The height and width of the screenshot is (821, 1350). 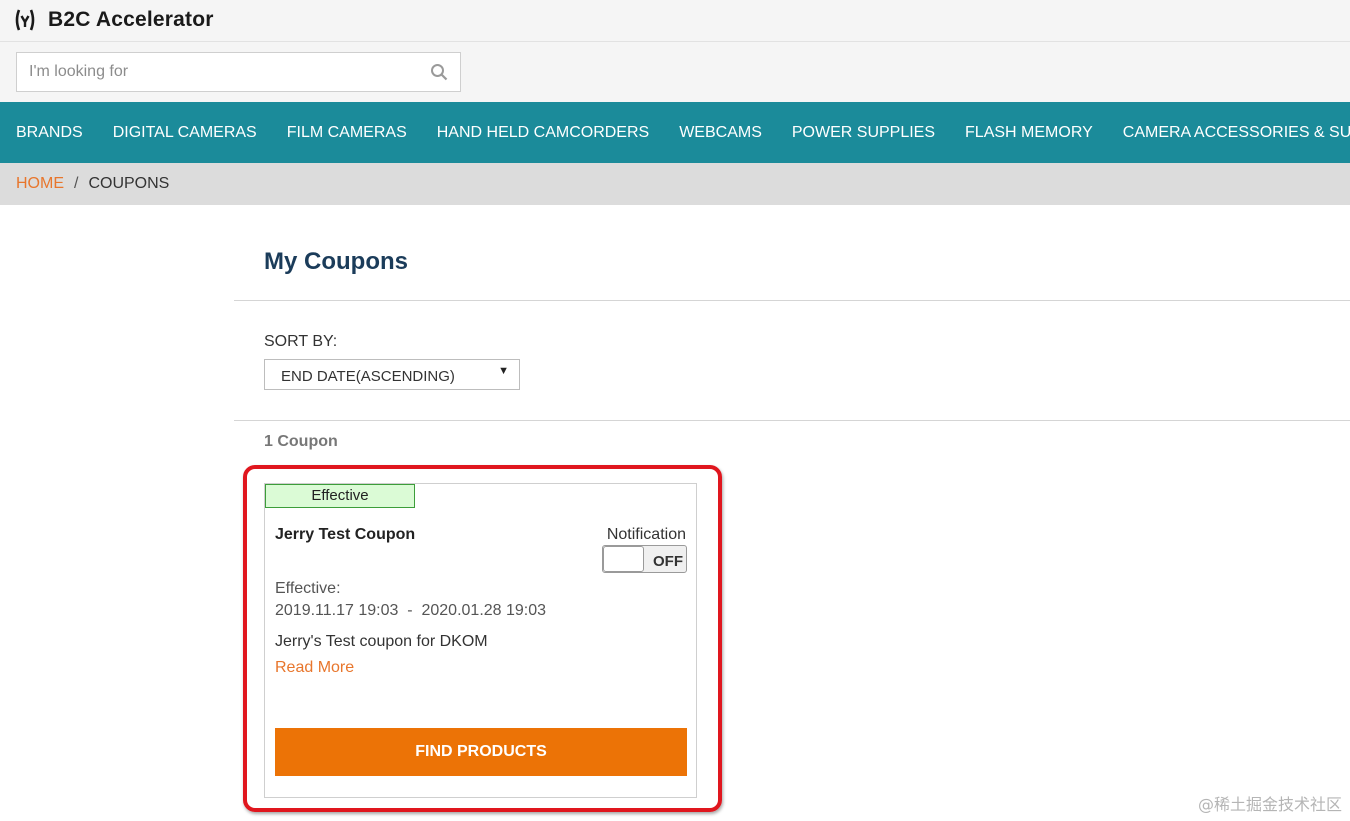 What do you see at coordinates (646, 534) in the screenshot?
I see `notification-label: Notification` at bounding box center [646, 534].